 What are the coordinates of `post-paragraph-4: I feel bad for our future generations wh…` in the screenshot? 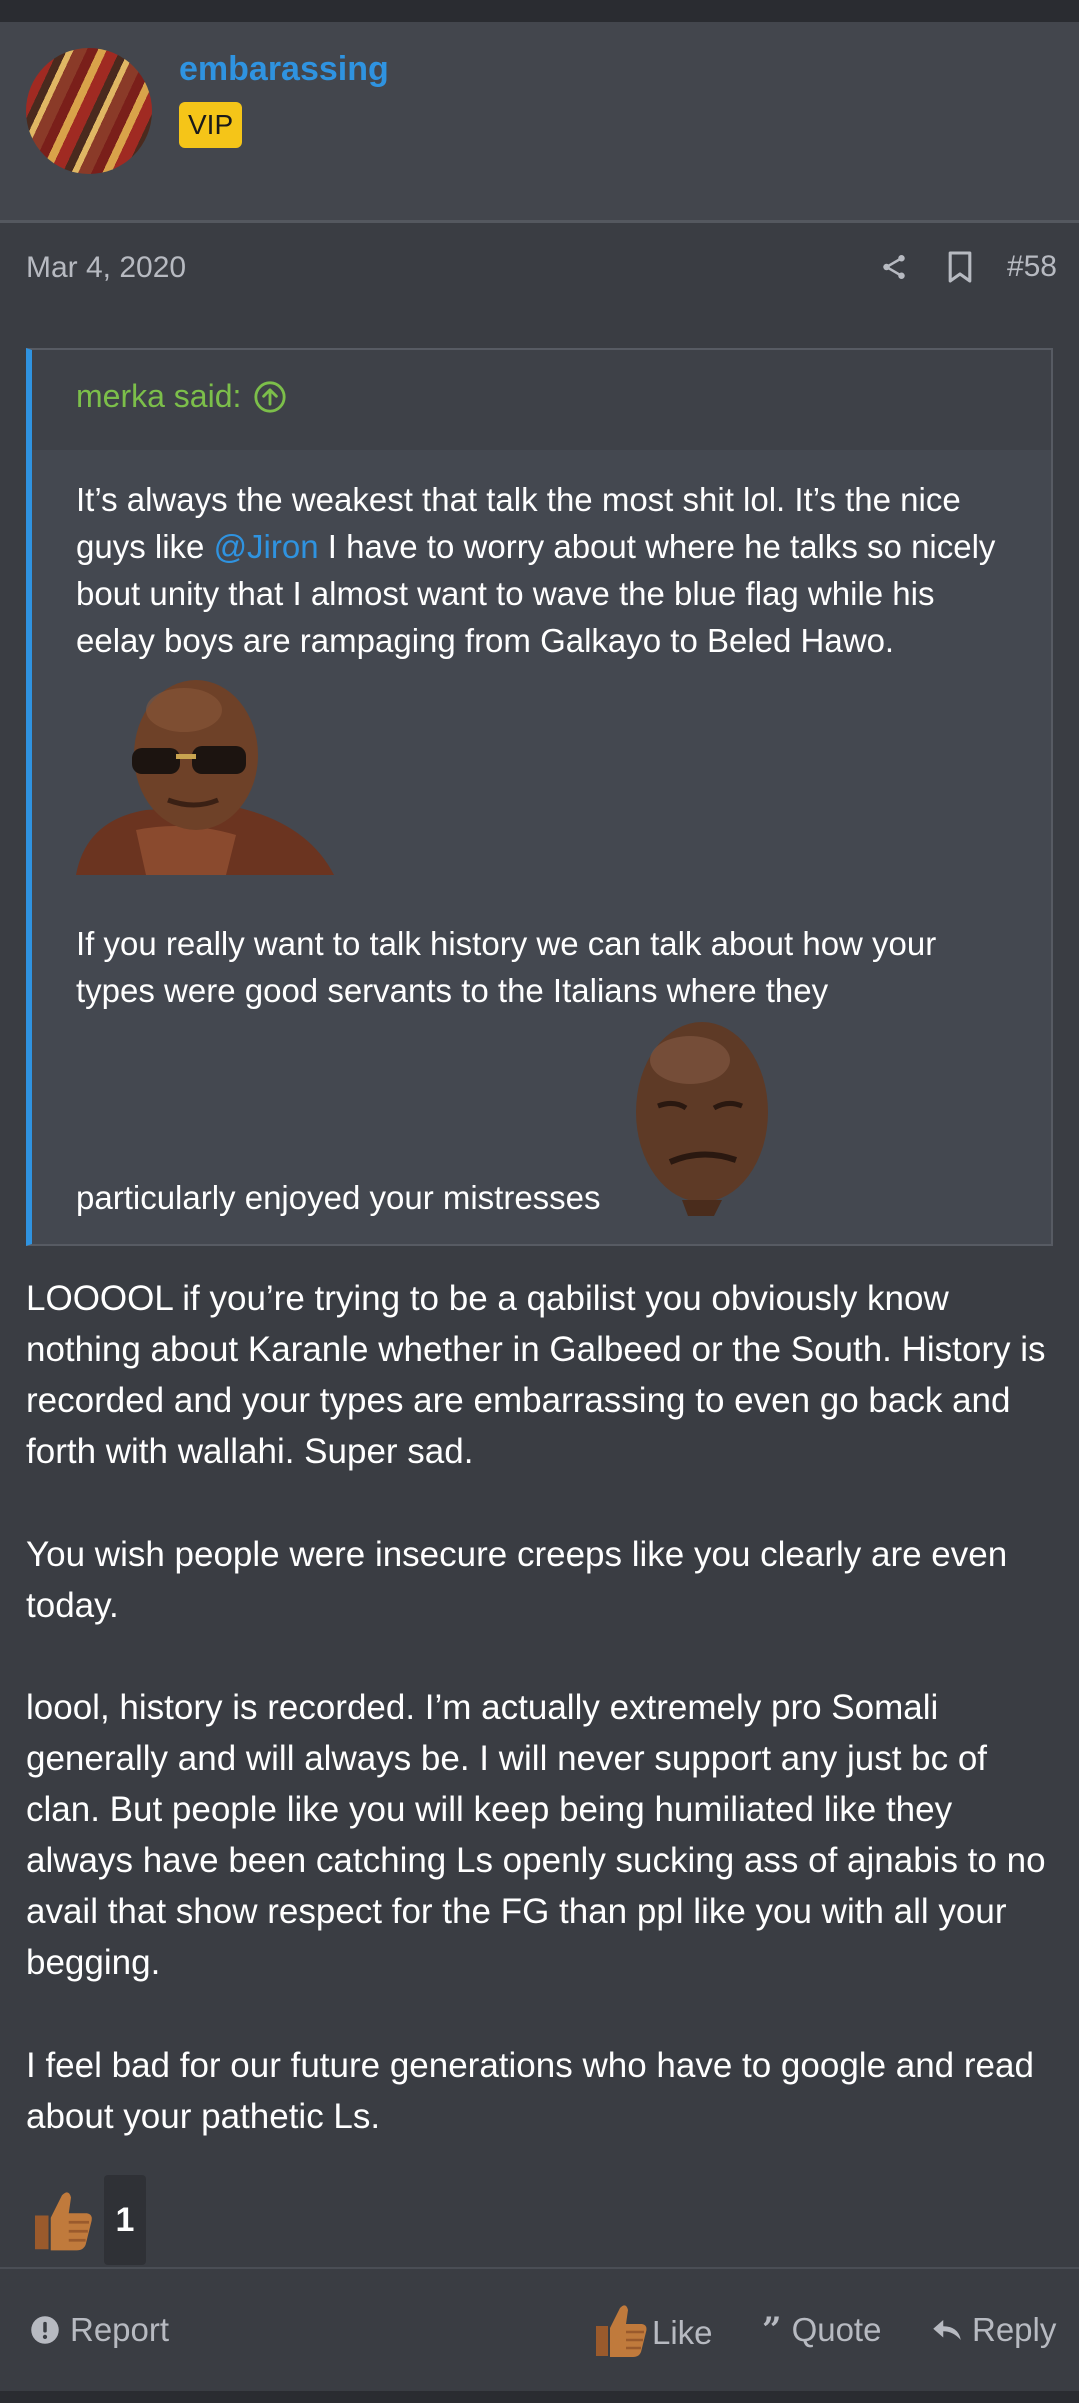 It's located at (530, 2091).